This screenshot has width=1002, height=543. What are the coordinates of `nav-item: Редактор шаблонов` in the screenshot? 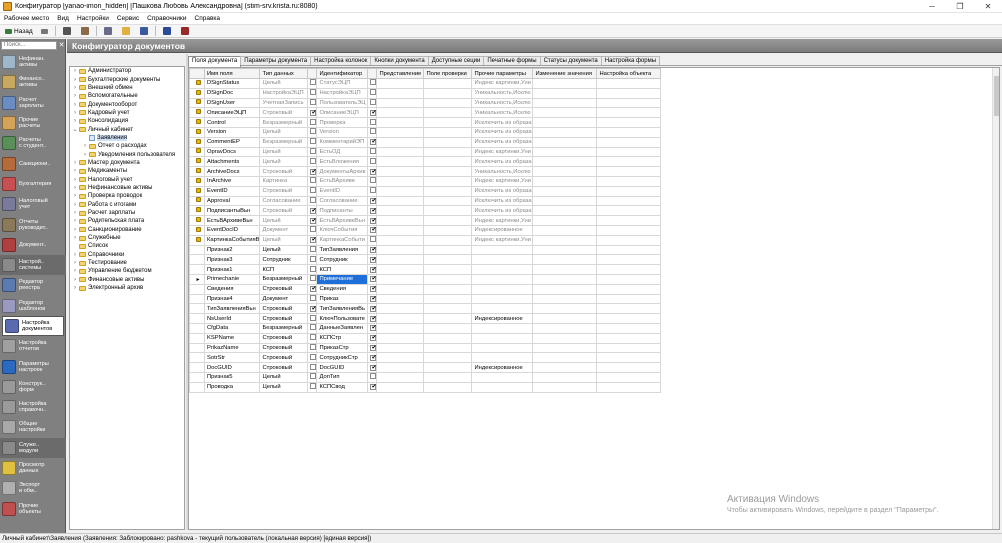 It's located at (33, 306).